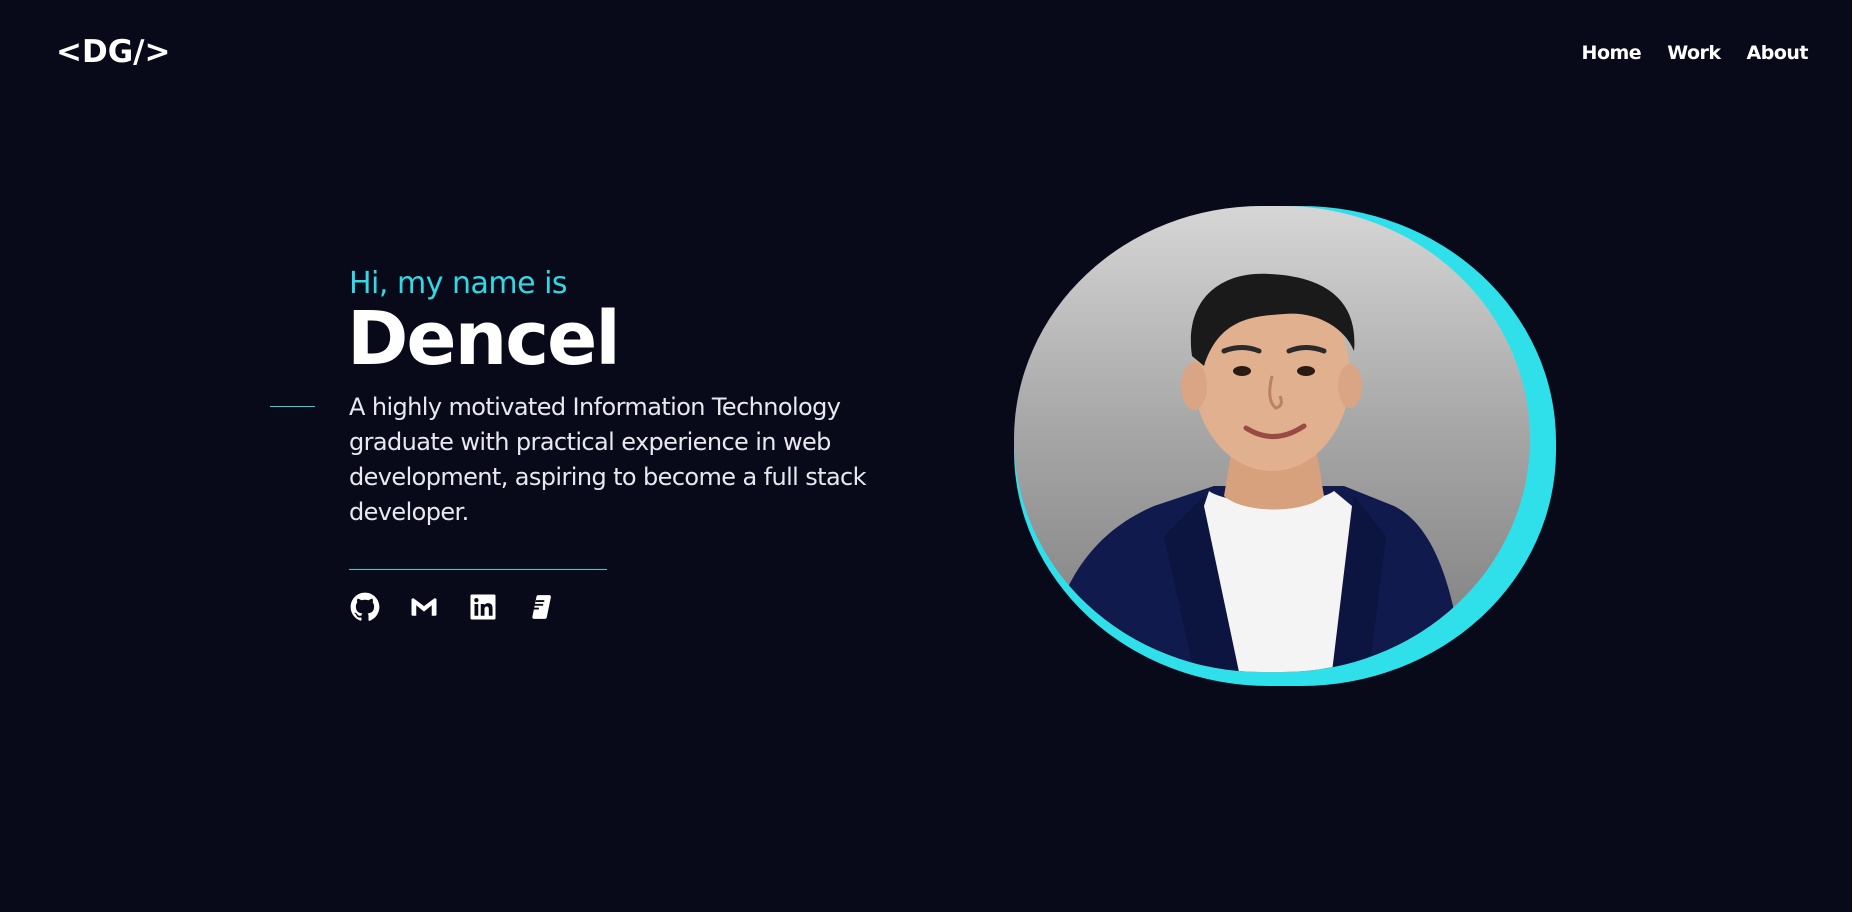  I want to click on hero-name: Dencel, so click(484, 339).